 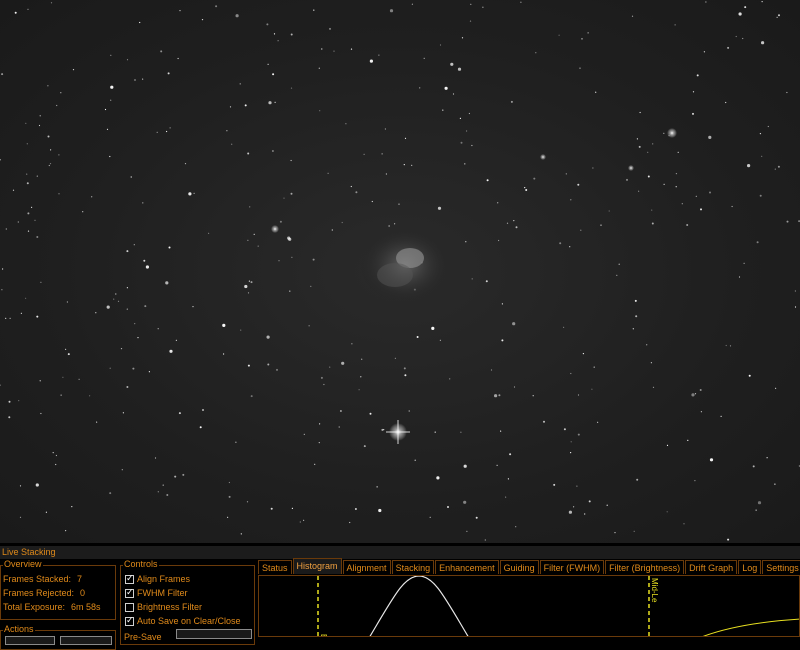 What do you see at coordinates (529, 606) in the screenshot?
I see `histogram-chart: Bl Mid-Le` at bounding box center [529, 606].